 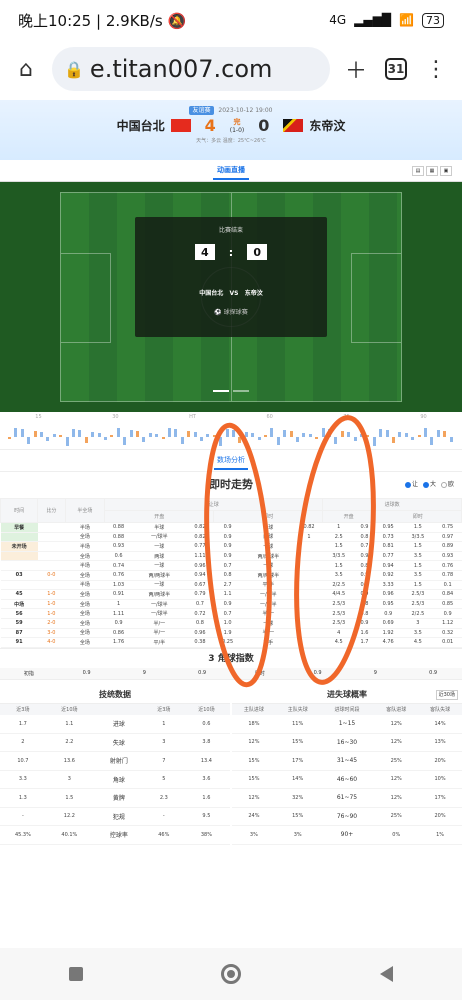 What do you see at coordinates (347, 835) in the screenshot?
I see `stats-label: 90+` at bounding box center [347, 835].